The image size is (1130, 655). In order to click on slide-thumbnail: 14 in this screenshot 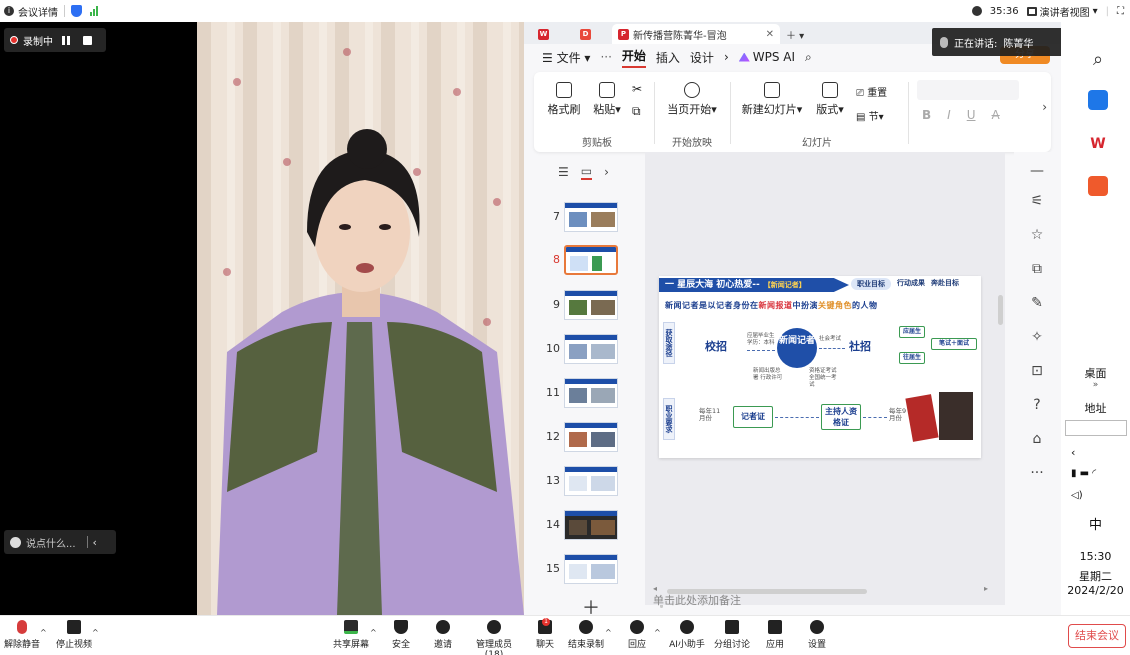, I will do `click(595, 525)`.